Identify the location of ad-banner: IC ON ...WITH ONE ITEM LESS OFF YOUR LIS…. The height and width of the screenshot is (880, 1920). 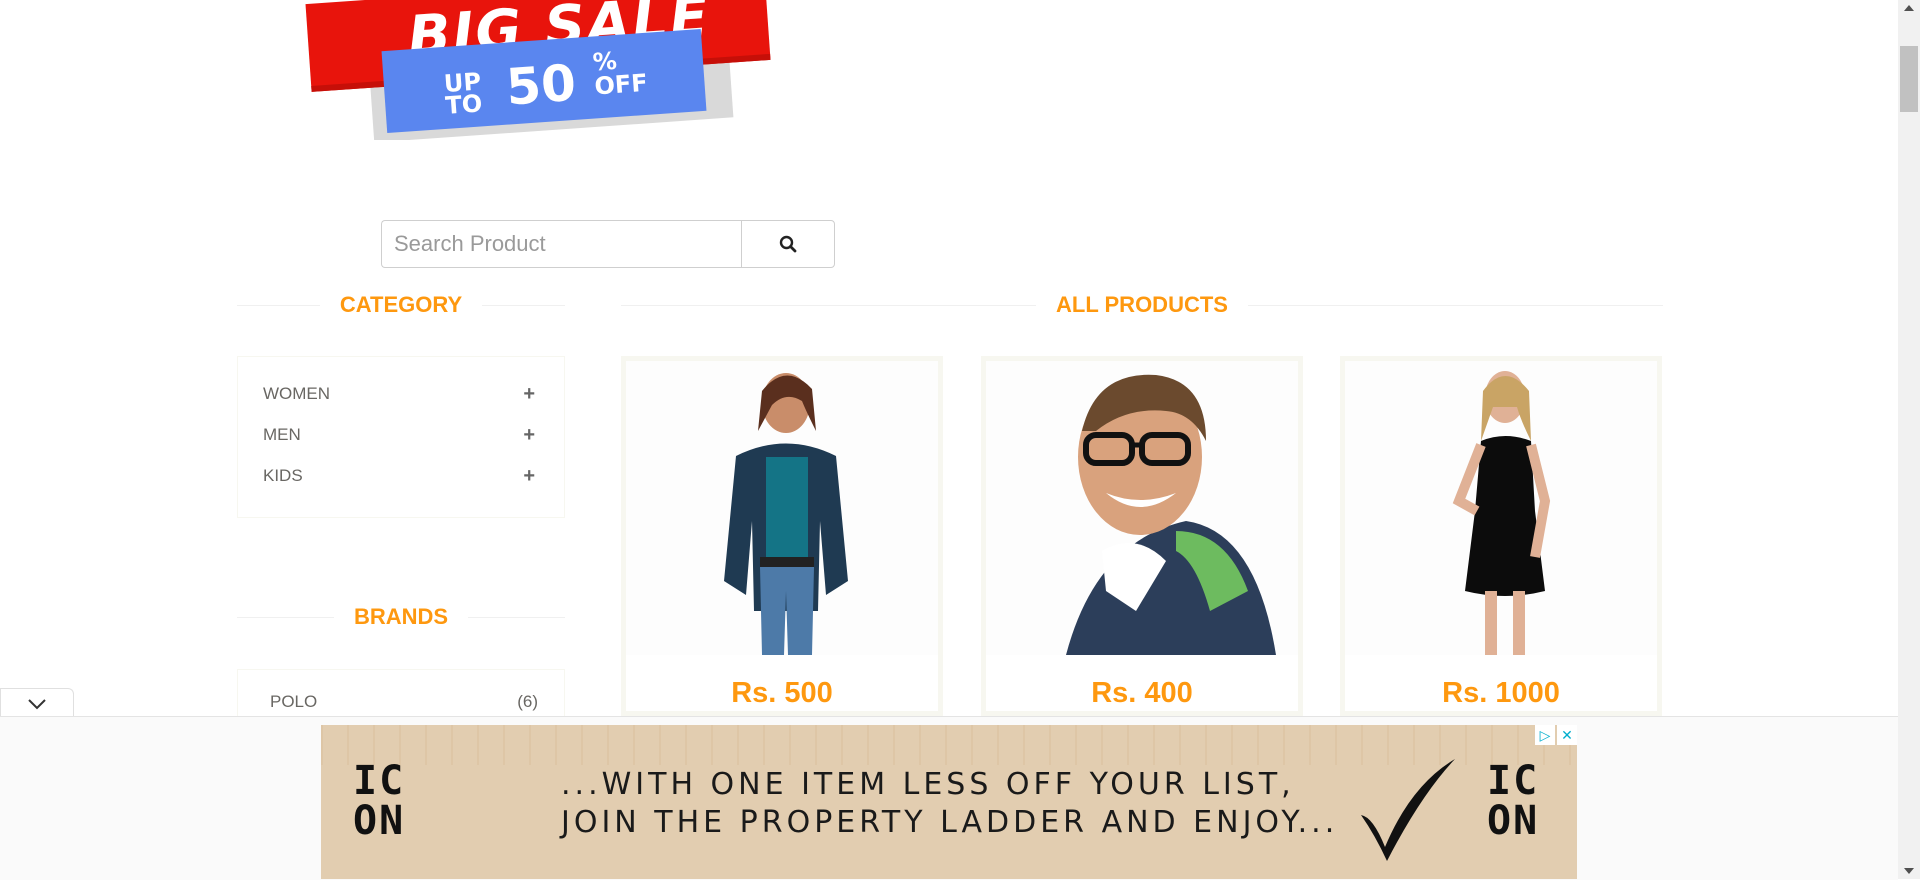
(949, 802).